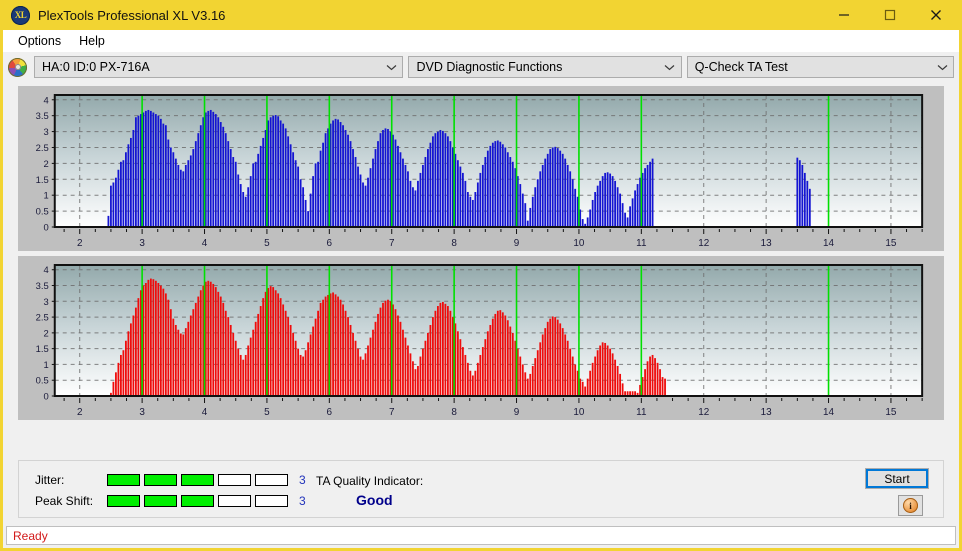 This screenshot has width=962, height=551. Describe the element at coordinates (374, 500) in the screenshot. I see `ta-quality-value: Good` at that location.